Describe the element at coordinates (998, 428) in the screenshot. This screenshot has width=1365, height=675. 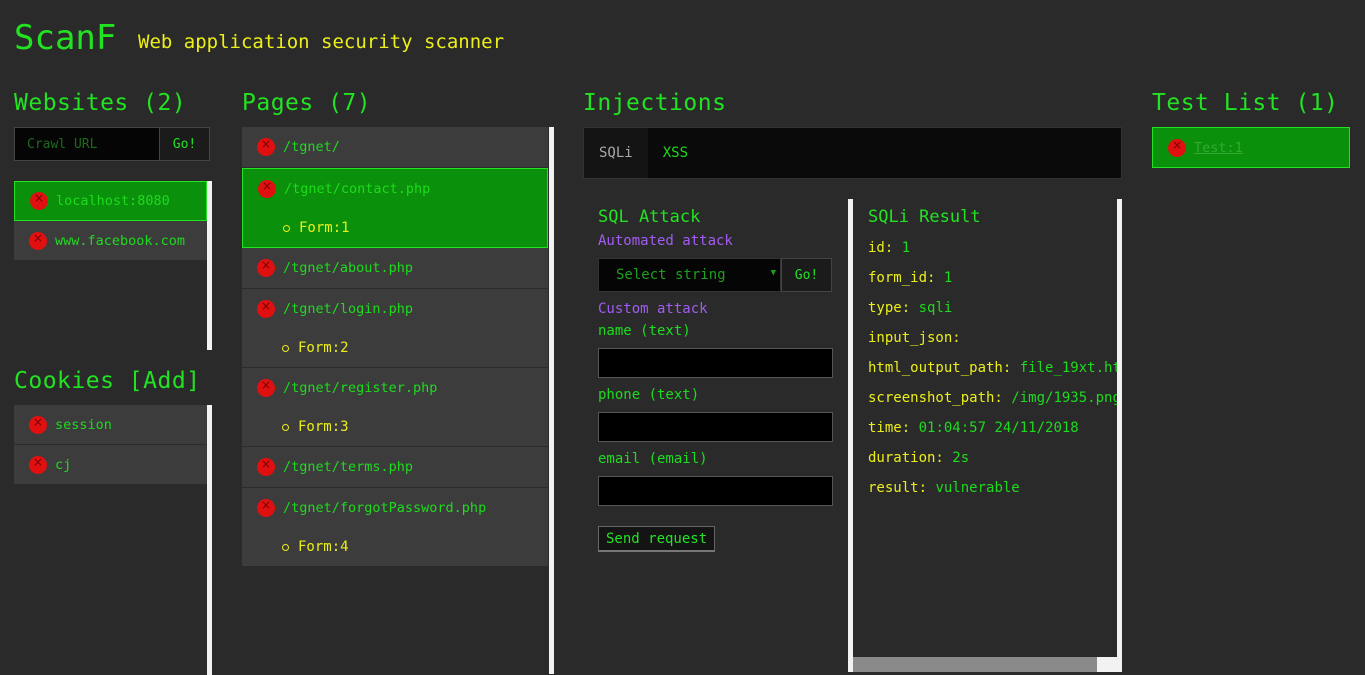
I see `result-value: 01:04:57 24/11/2018` at that location.